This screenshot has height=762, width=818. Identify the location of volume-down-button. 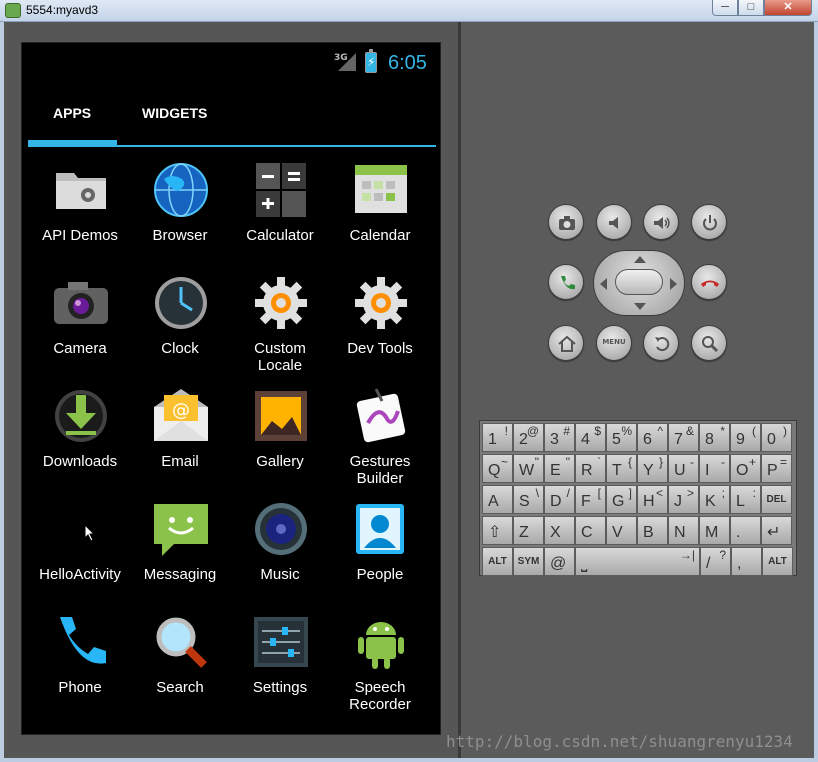
(614, 222).